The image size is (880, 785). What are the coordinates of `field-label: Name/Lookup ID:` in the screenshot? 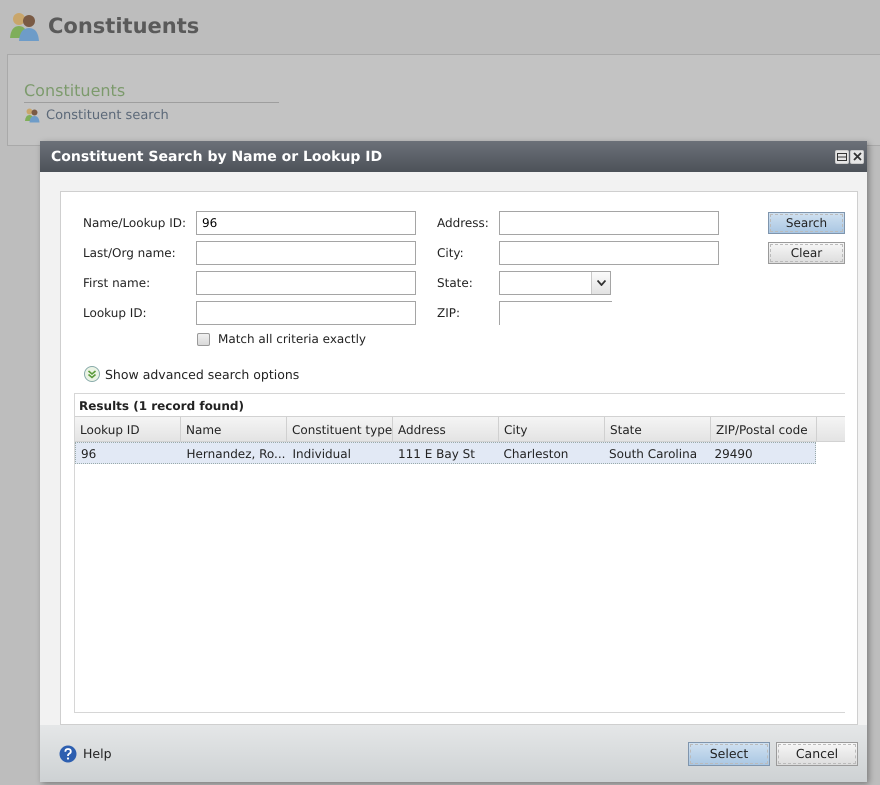 It's located at (135, 223).